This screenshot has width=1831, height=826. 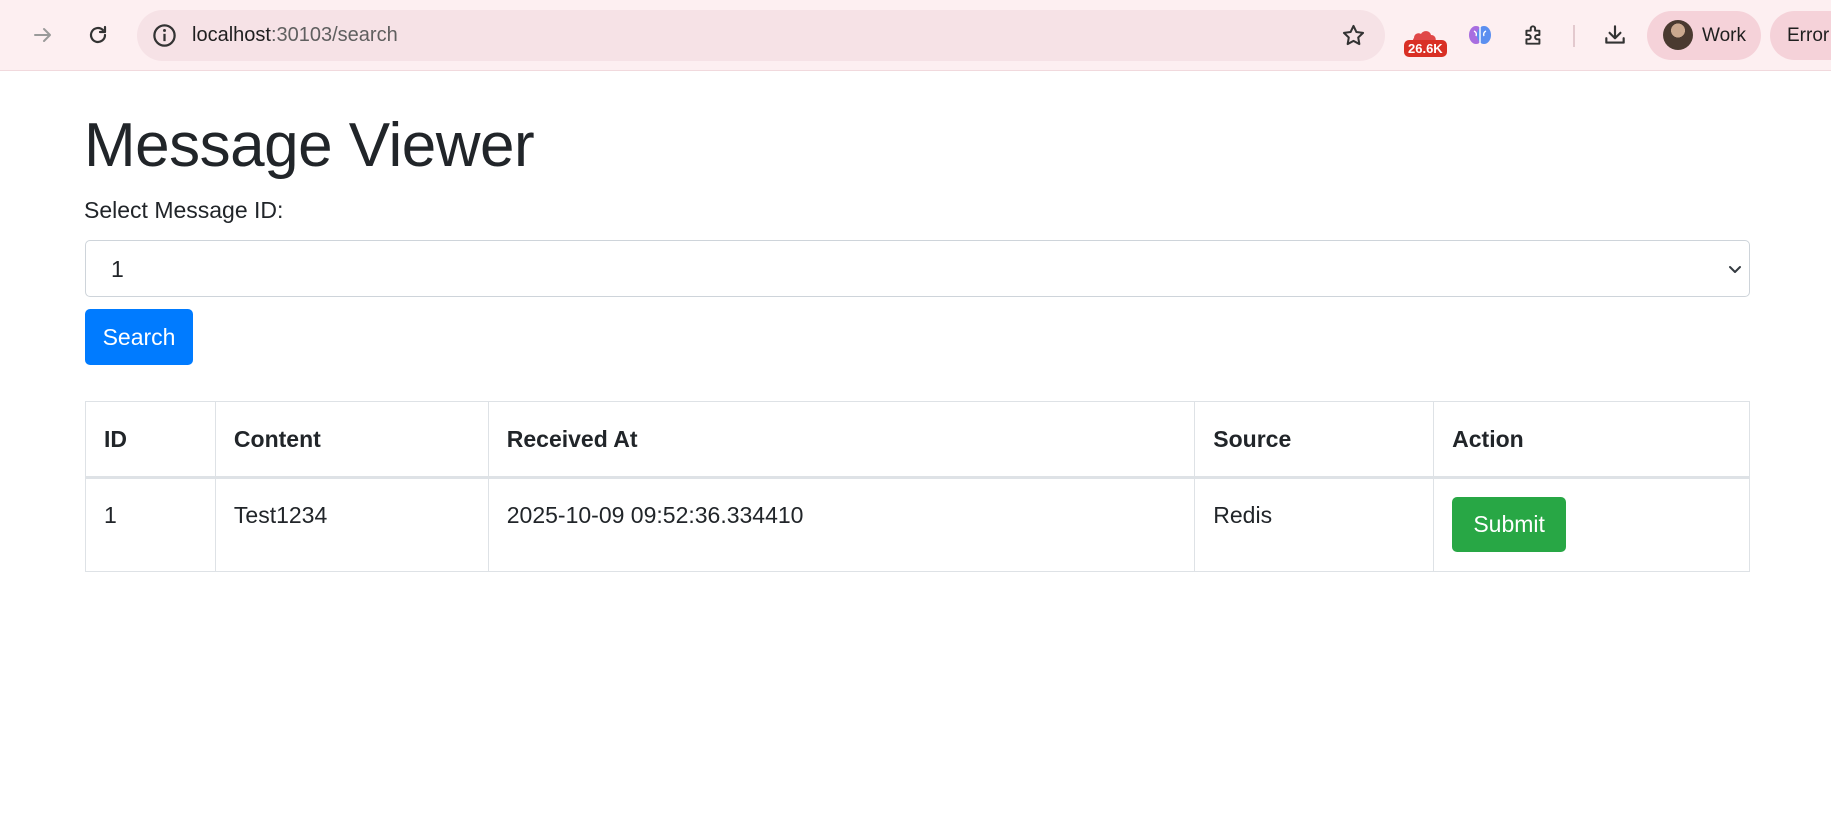 I want to click on search-button: Search, so click(x=139, y=337).